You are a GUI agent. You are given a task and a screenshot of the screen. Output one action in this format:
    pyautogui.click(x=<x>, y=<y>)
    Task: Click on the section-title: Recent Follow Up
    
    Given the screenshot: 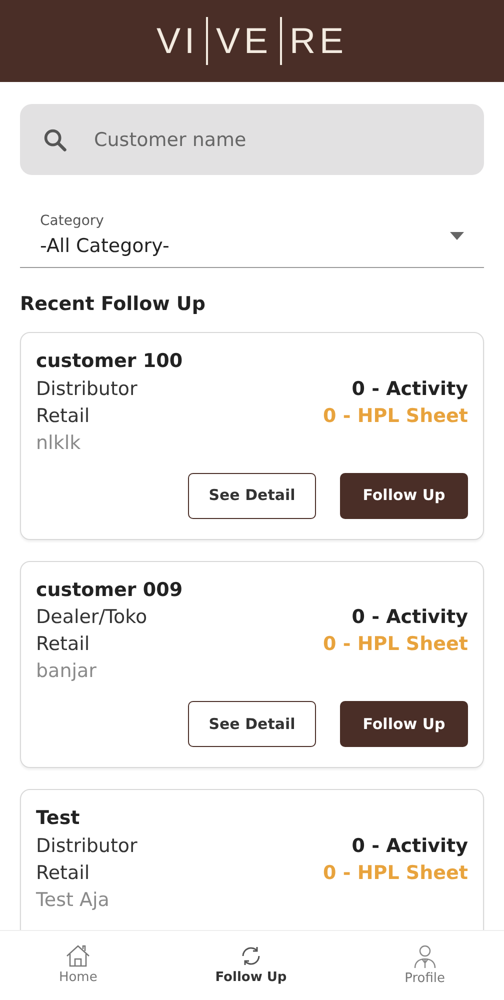 What is the action you would take?
    pyautogui.click(x=113, y=304)
    